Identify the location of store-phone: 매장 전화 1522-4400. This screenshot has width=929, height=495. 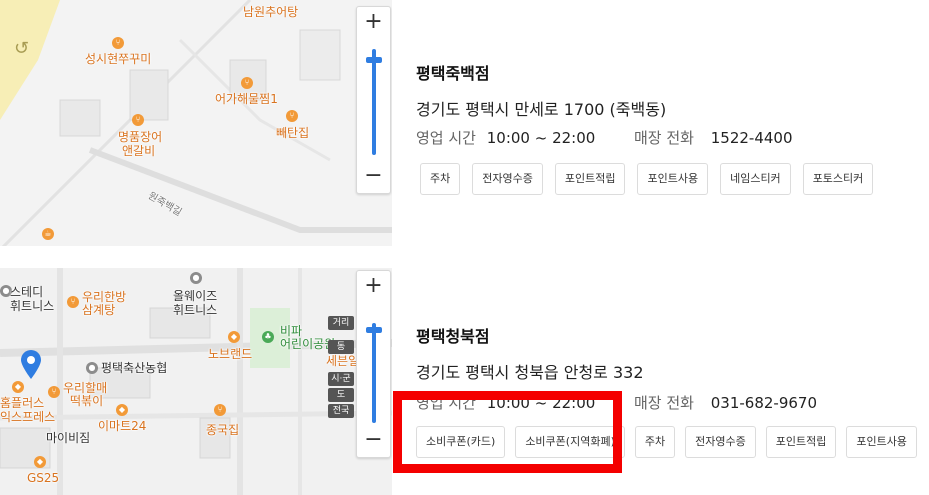
(713, 137).